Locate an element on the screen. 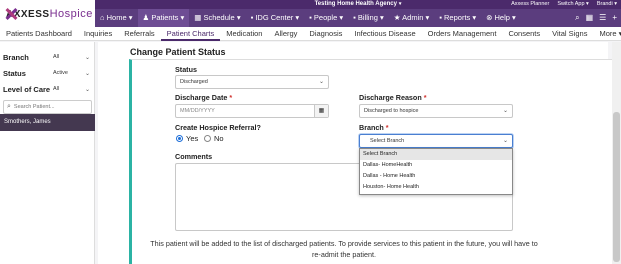 This screenshot has height=264, width=621. patient-list-item: Smothers, James is located at coordinates (47, 122).